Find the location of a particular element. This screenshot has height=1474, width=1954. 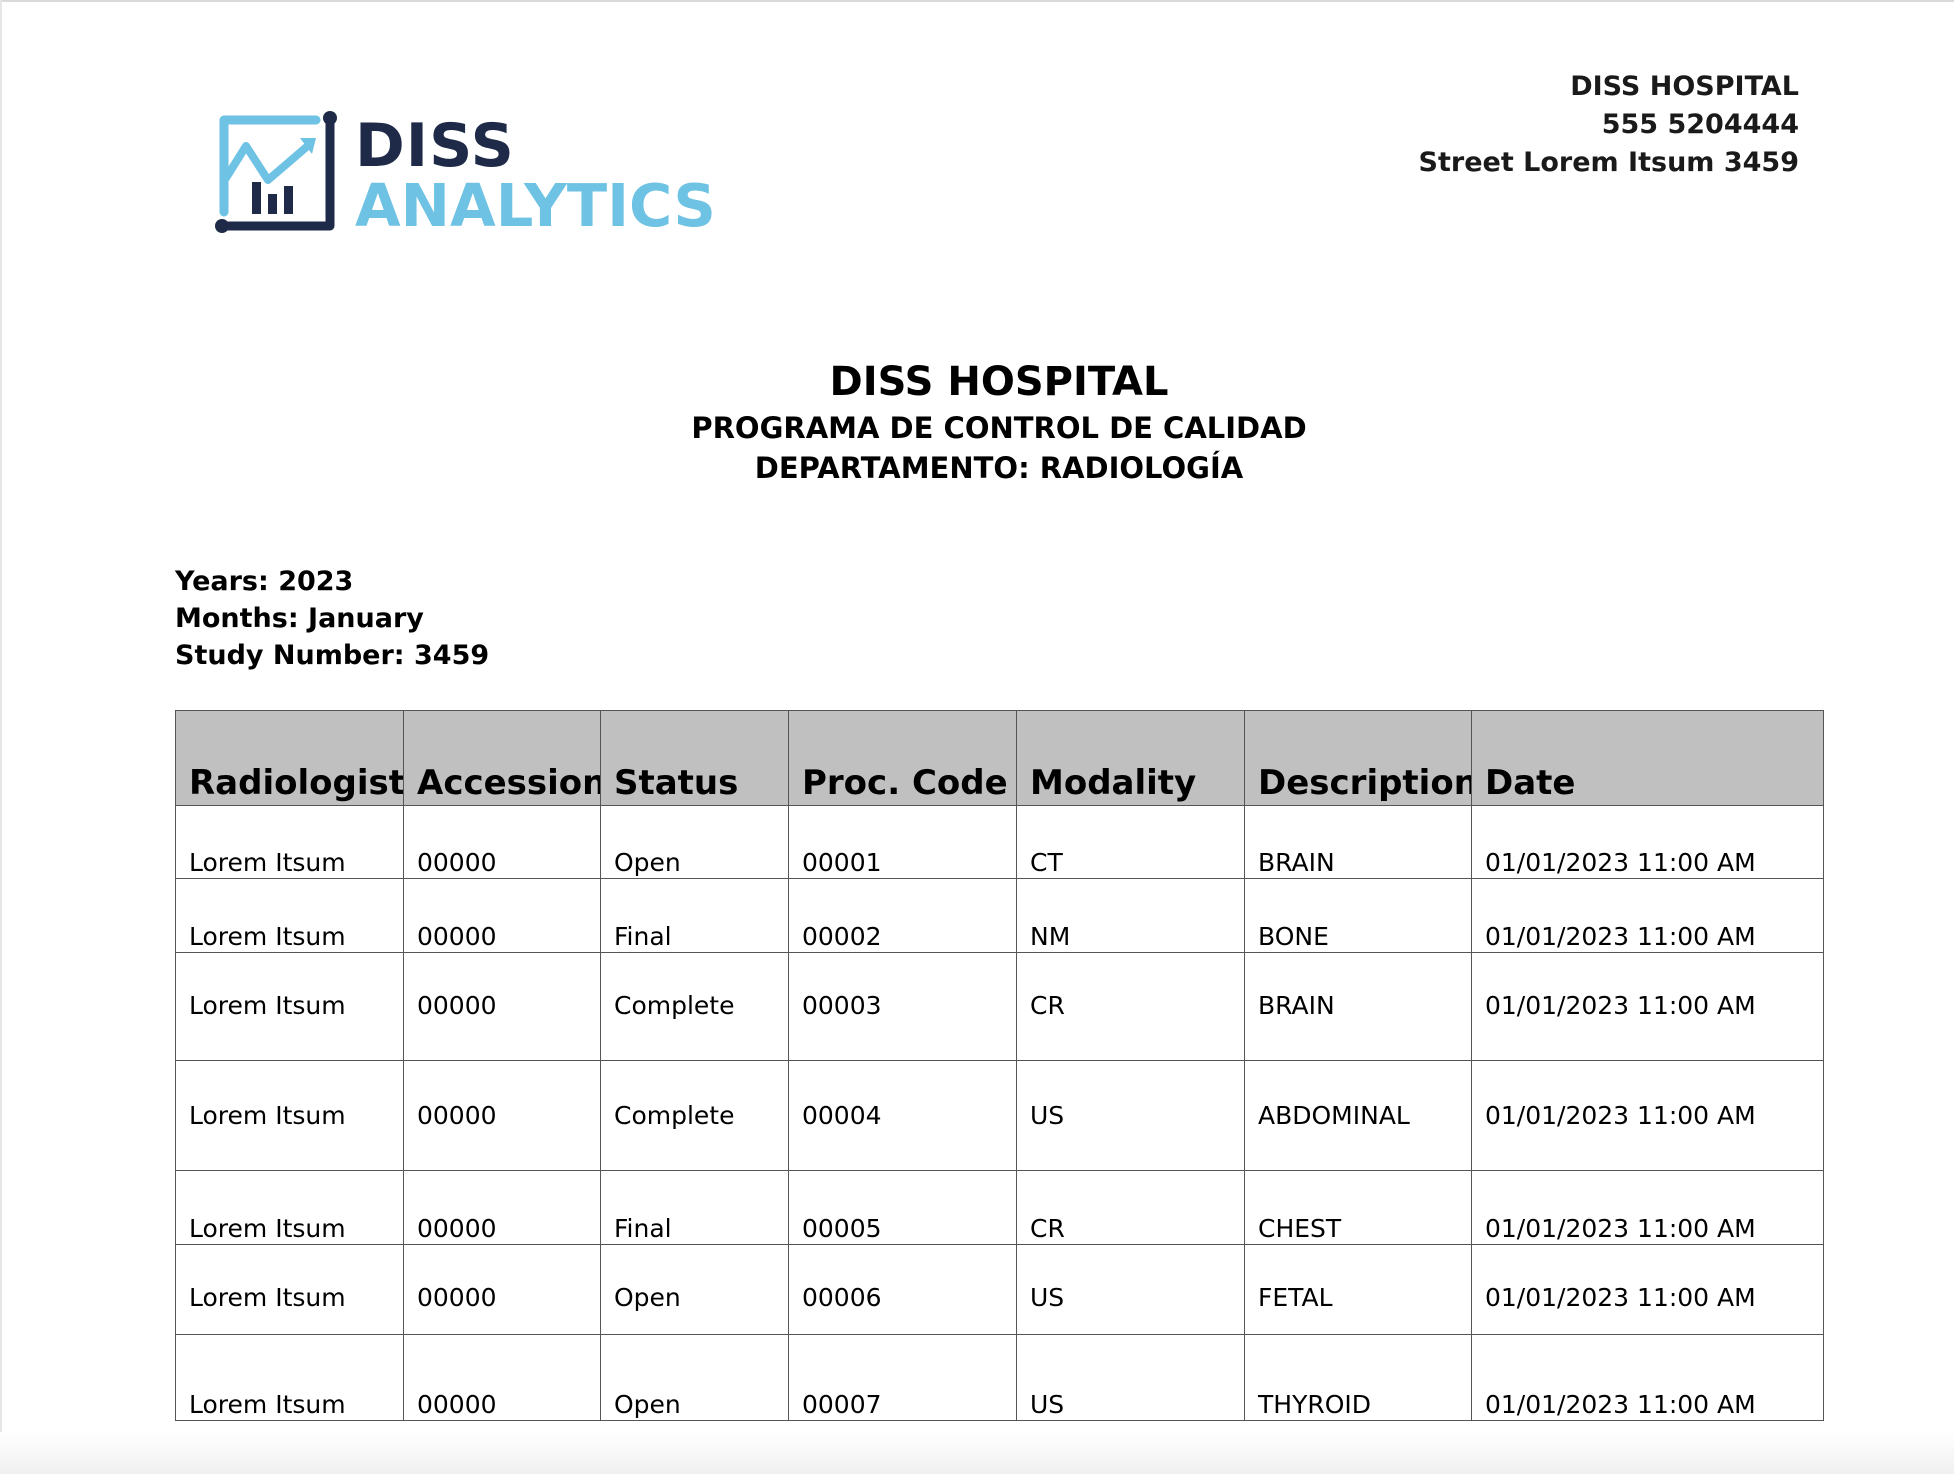

cell-description: BONE is located at coordinates (1358, 915).